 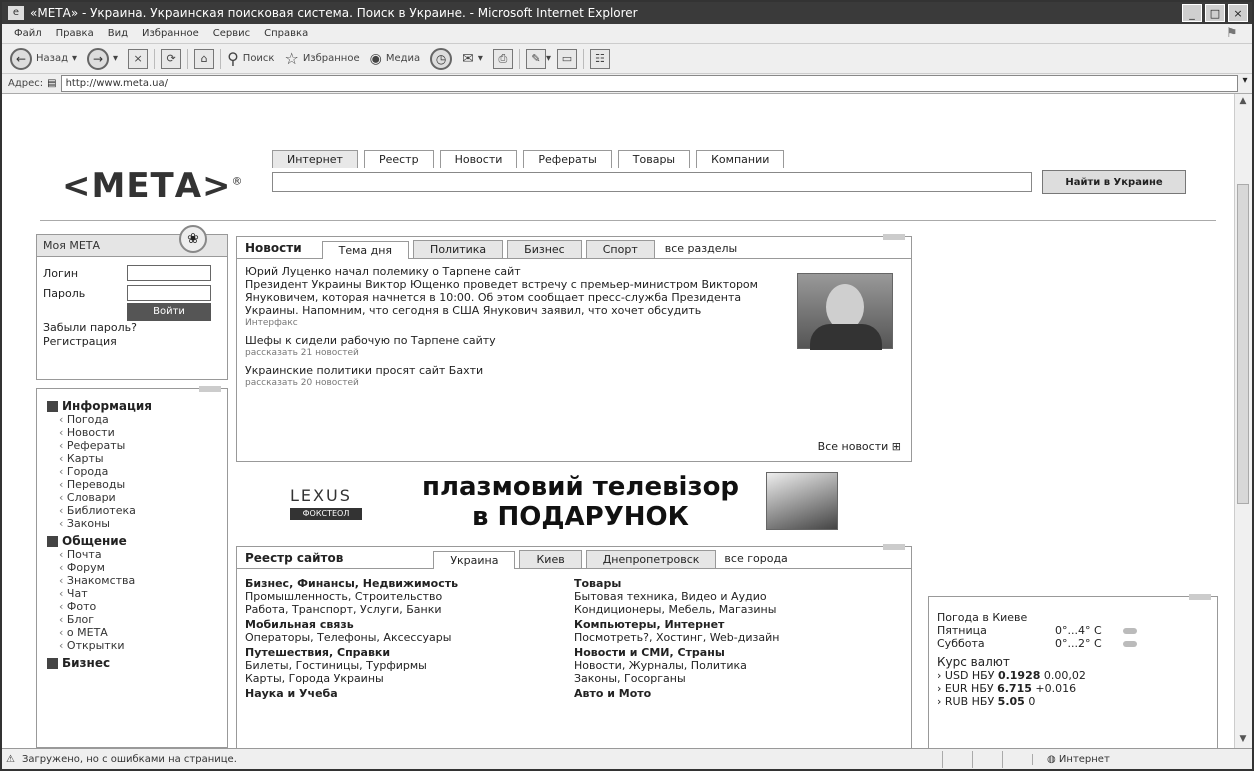 I want to click on news-tab-sport: Спорт, so click(x=620, y=249).